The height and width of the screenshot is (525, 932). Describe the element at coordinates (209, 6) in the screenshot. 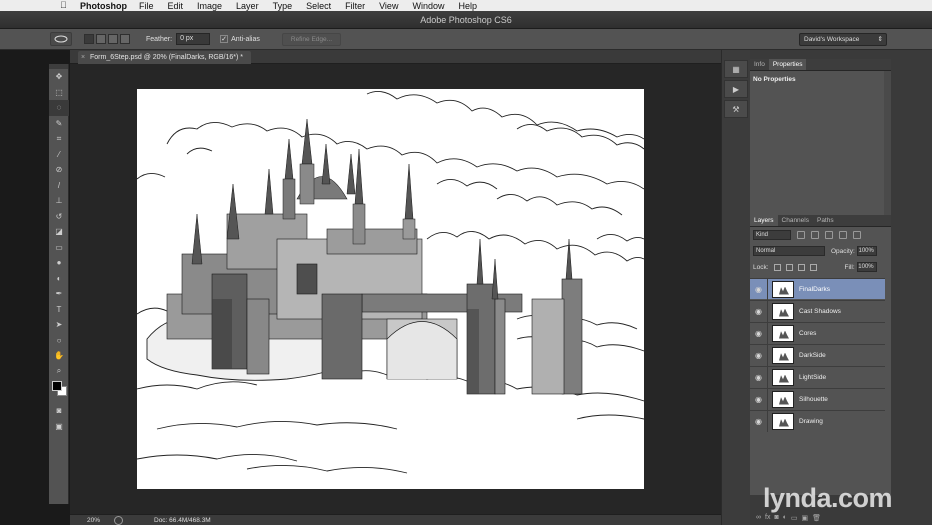

I see `menu-image: Image` at that location.